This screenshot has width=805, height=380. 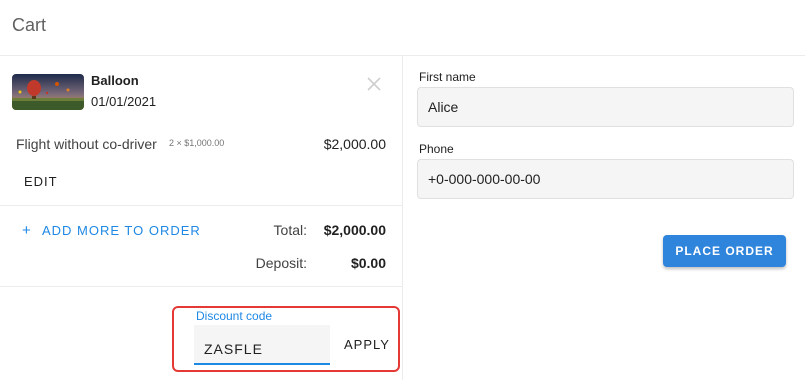 I want to click on discount-code-input, so click(x=262, y=344).